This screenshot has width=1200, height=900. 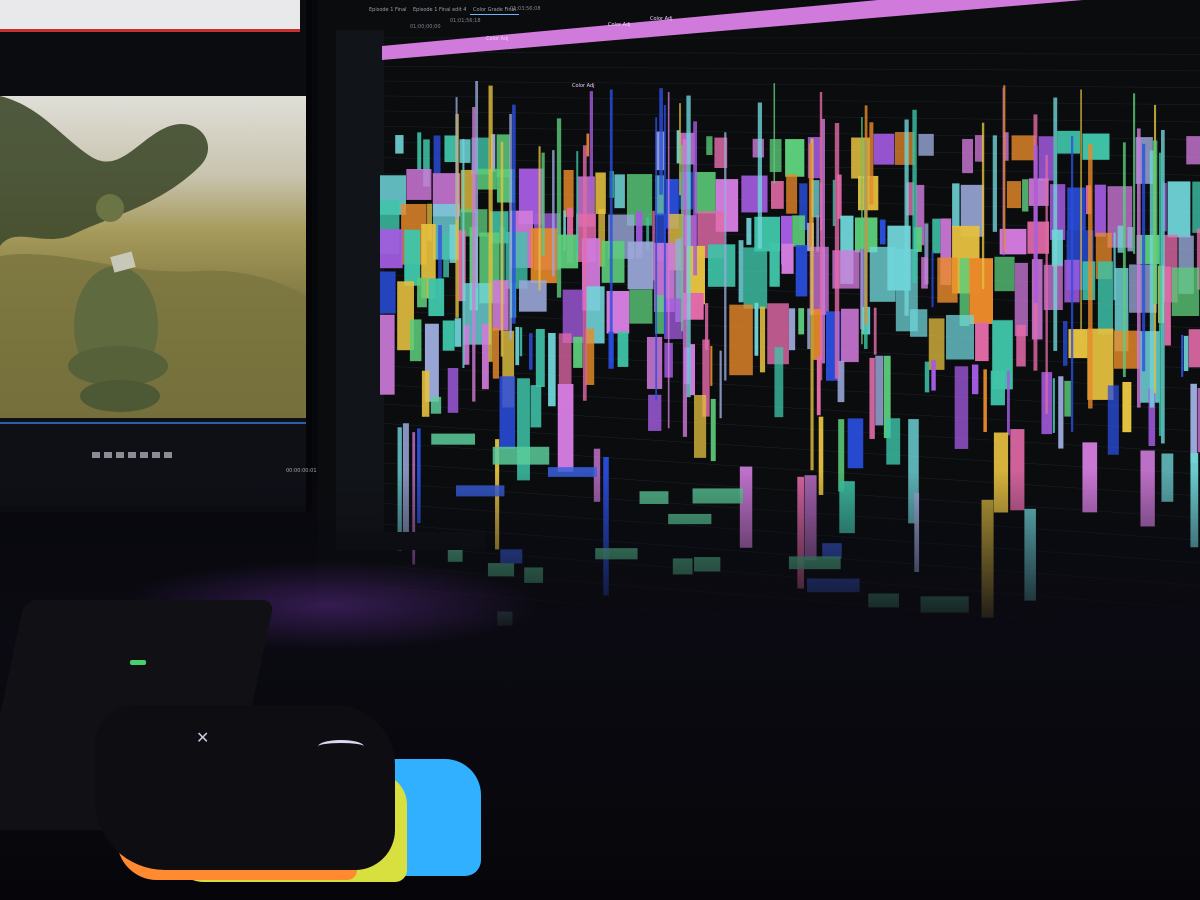 I want to click on scrub-bar, so click(x=153, y=423).